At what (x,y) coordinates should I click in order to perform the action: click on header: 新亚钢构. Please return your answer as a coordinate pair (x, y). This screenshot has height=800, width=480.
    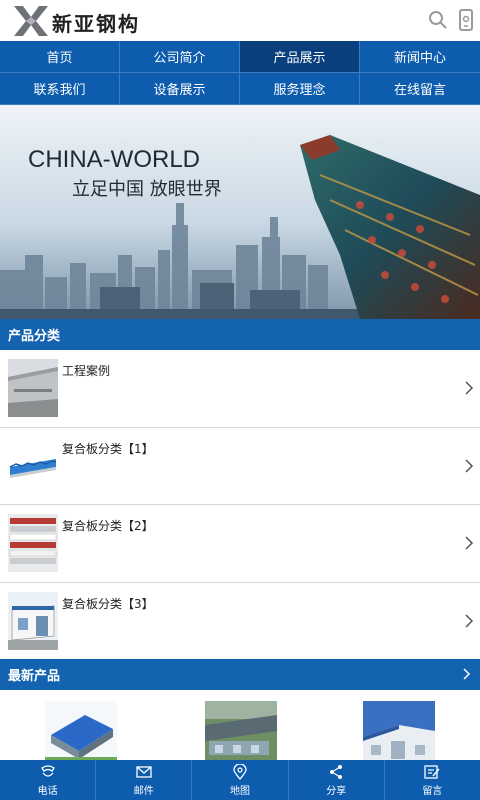
    Looking at the image, I should click on (240, 20).